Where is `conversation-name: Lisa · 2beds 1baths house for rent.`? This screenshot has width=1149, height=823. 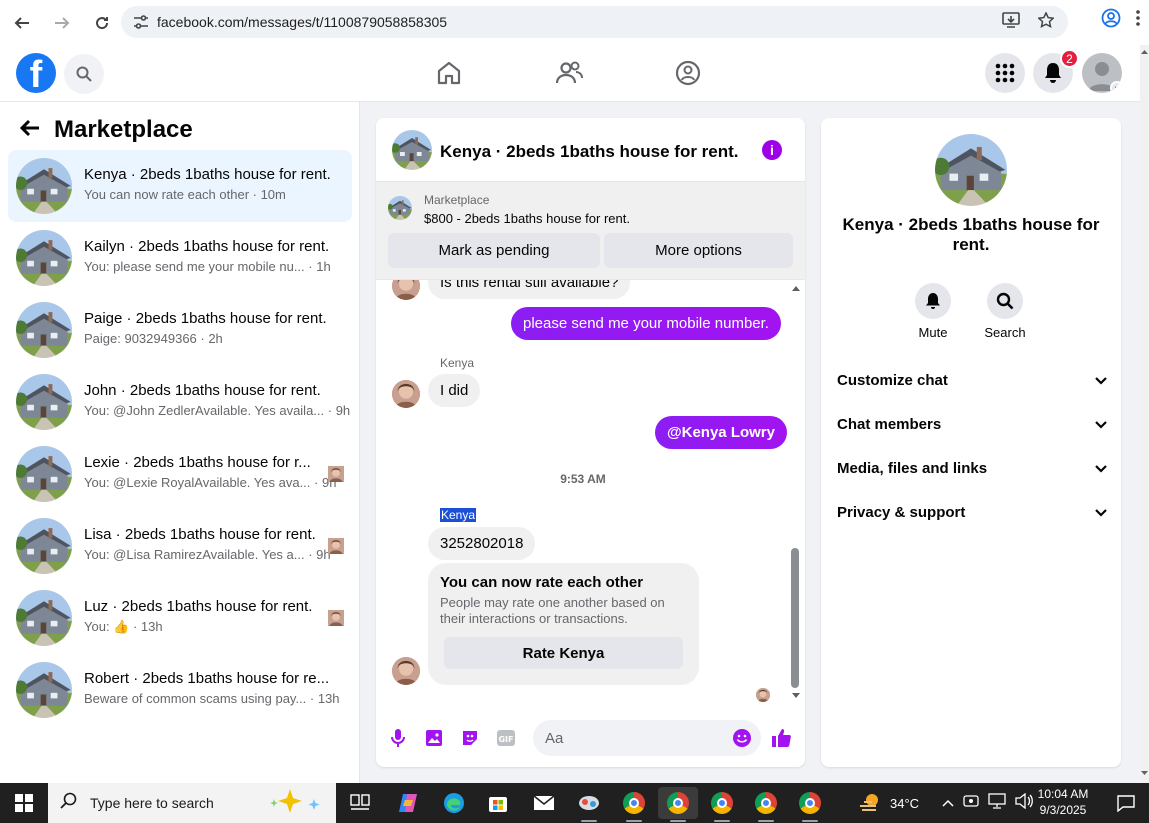 conversation-name: Lisa · 2beds 1baths house for rent. is located at coordinates (200, 534).